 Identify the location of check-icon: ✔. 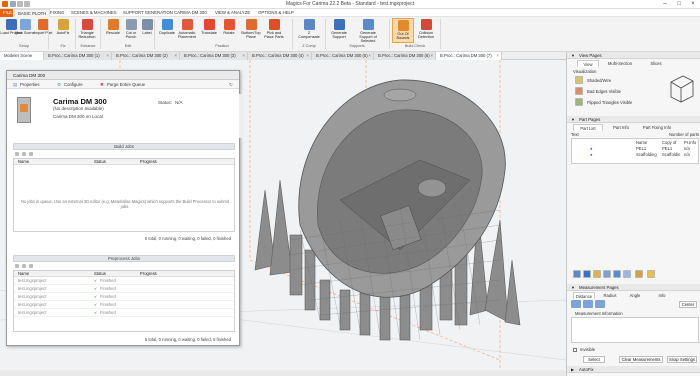
(96, 296).